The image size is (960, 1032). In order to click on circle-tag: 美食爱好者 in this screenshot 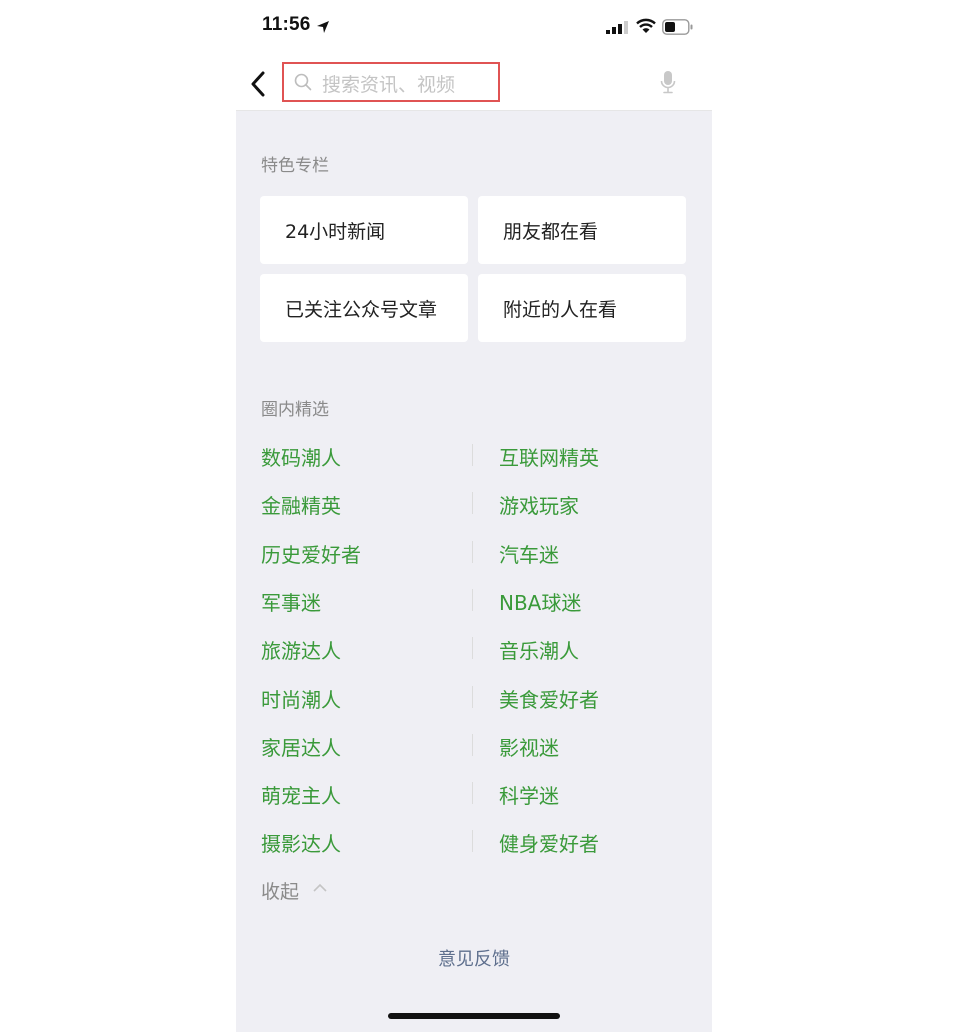, I will do `click(549, 698)`.